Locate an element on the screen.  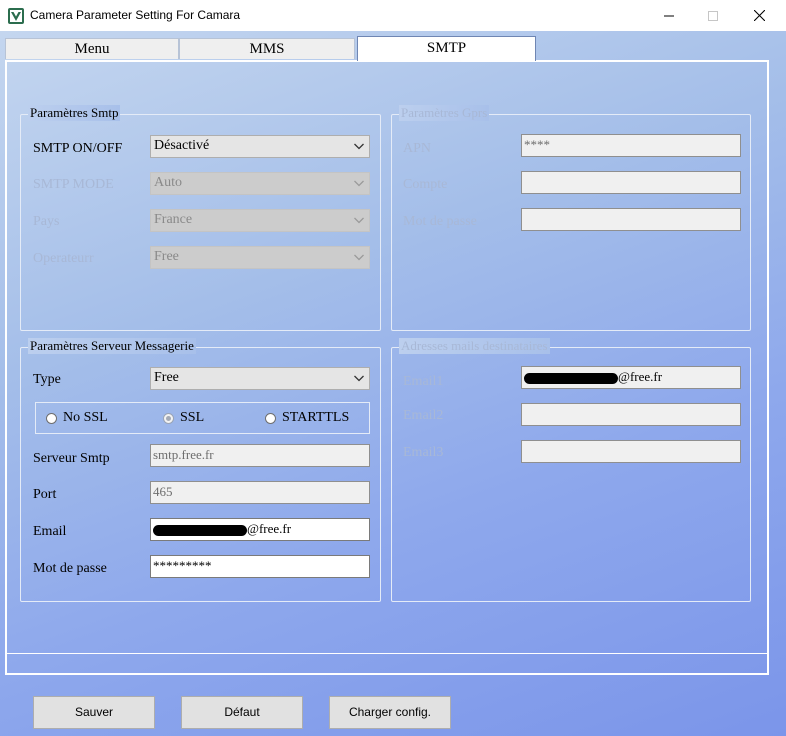
radio-no-ssl: No SSL is located at coordinates (77, 418).